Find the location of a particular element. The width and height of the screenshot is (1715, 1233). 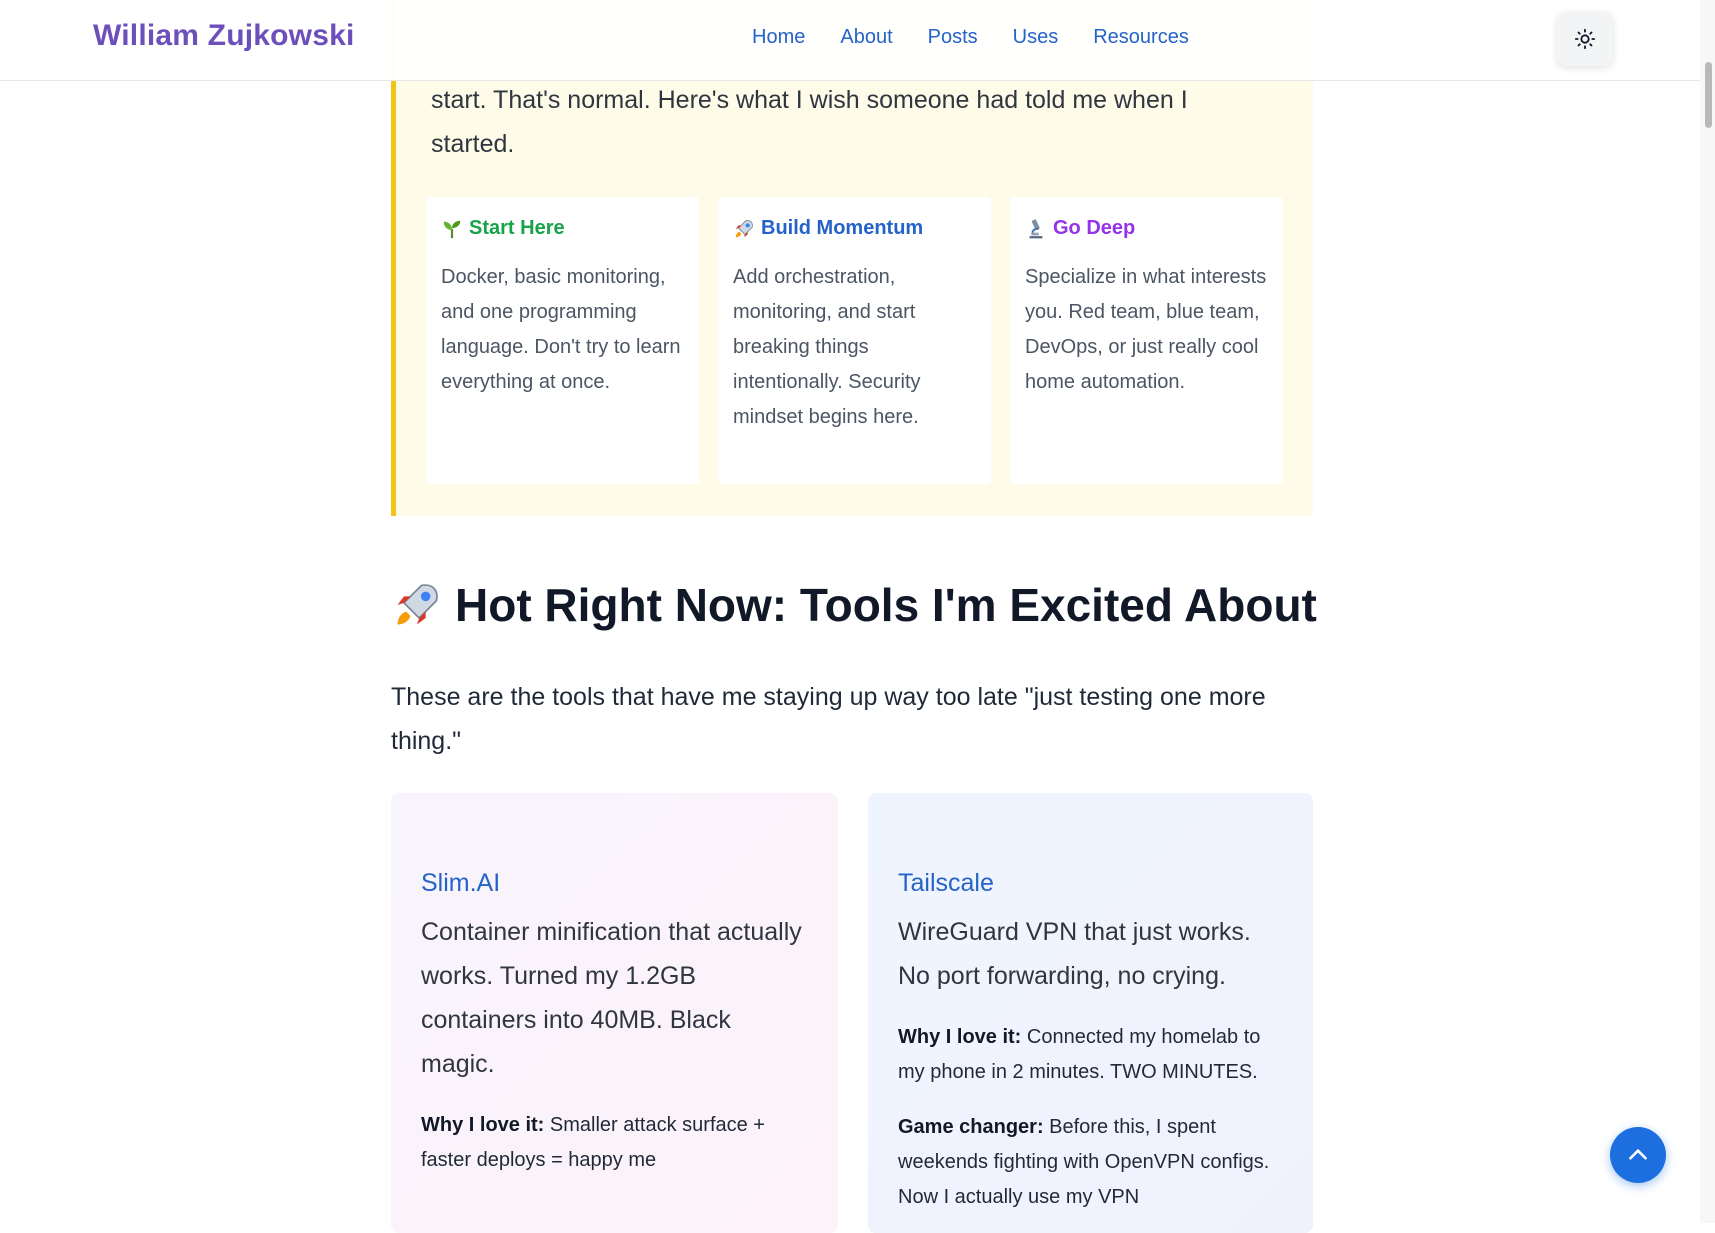

sun-icon is located at coordinates (1585, 39).